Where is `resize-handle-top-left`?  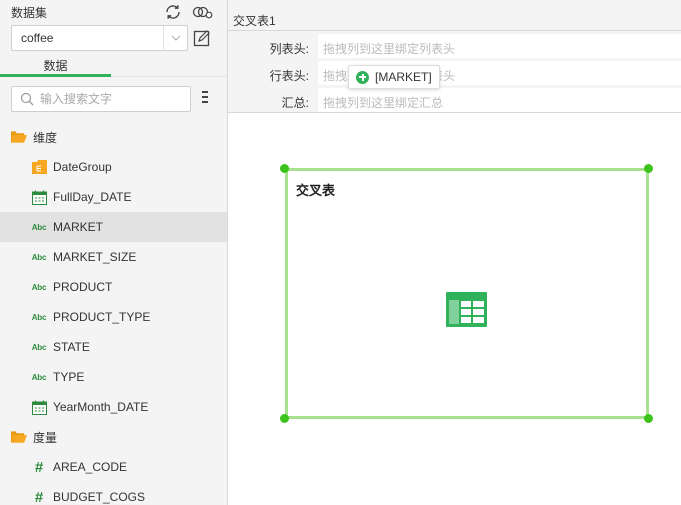
resize-handle-top-left is located at coordinates (284, 168).